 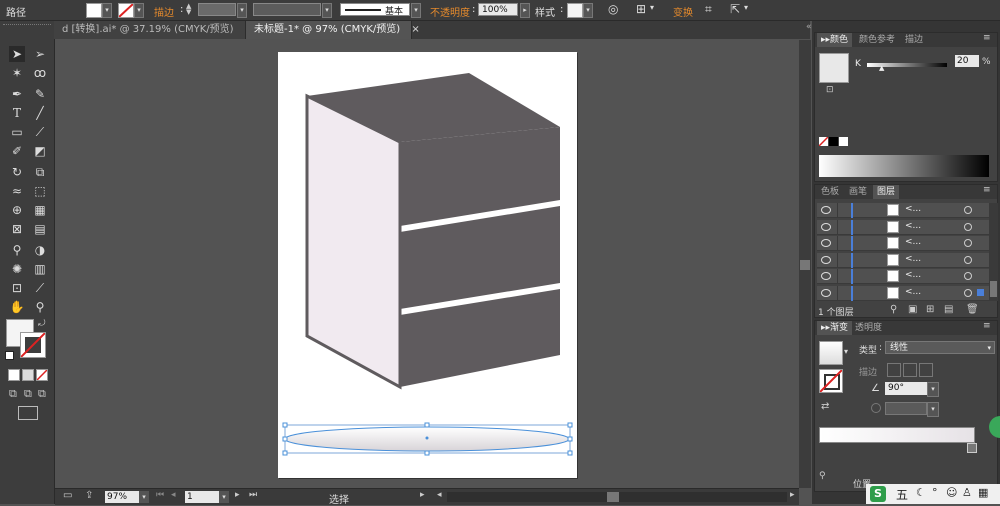 I want to click on stroke-gradient-along-icon, so click(x=910, y=370).